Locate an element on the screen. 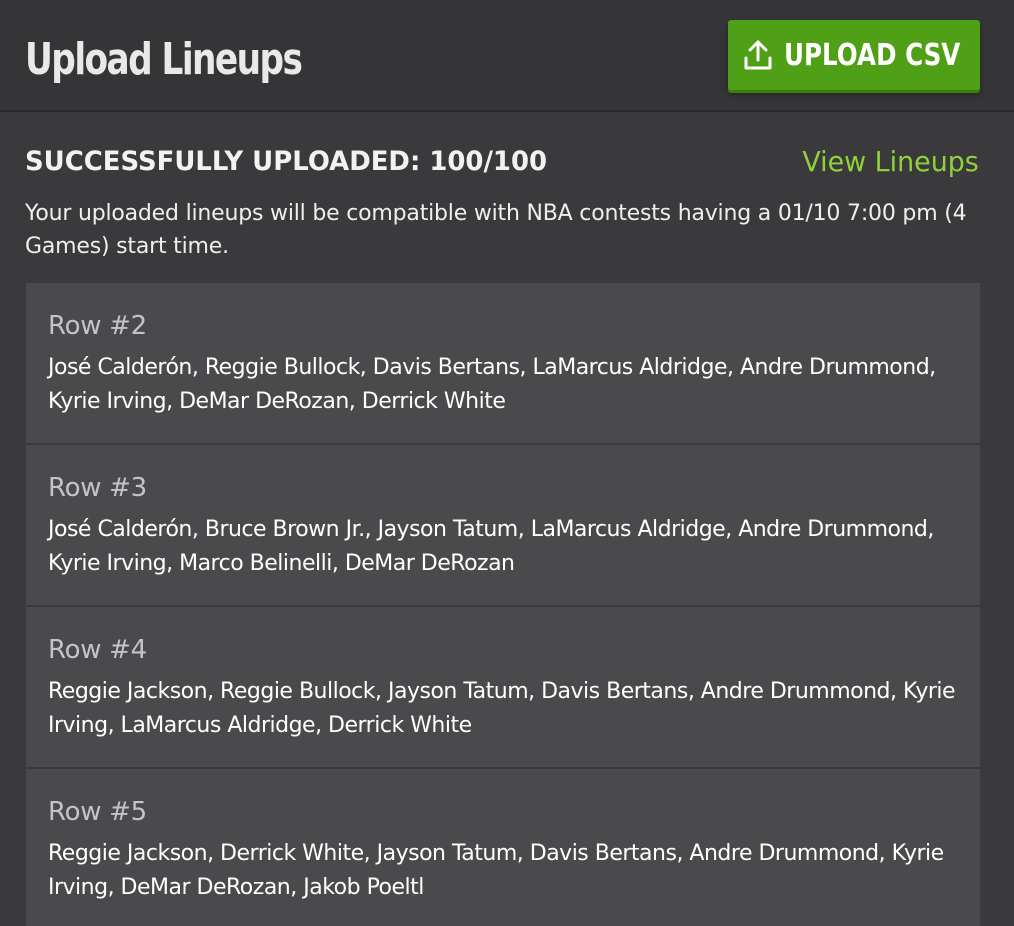  row-title: Row #5 is located at coordinates (97, 812).